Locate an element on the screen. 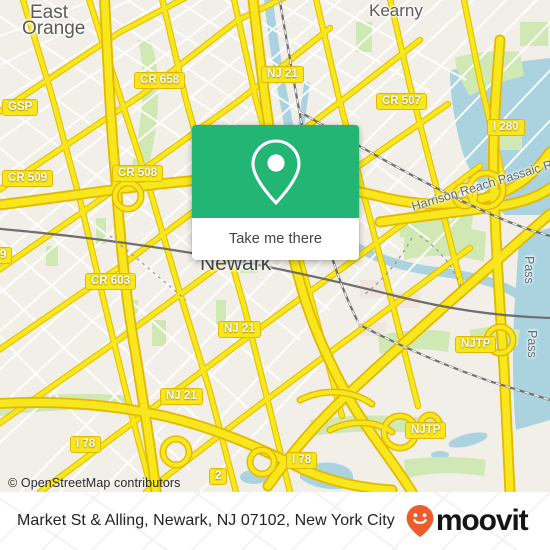 The width and height of the screenshot is (550, 550). road-shield-i-78-a: I 78 is located at coordinates (86, 444).